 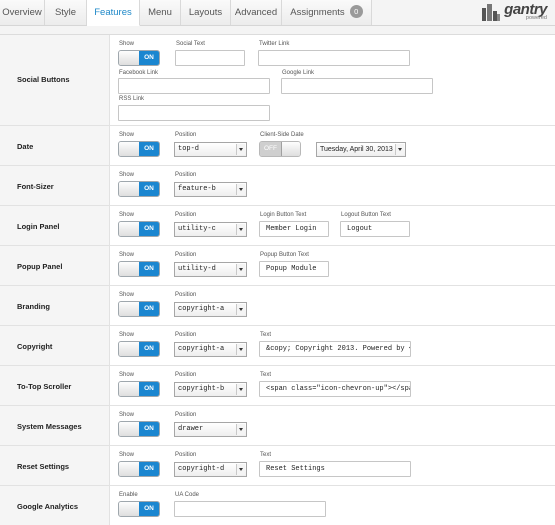 What do you see at coordinates (25, 146) in the screenshot?
I see `row-label: Date` at bounding box center [25, 146].